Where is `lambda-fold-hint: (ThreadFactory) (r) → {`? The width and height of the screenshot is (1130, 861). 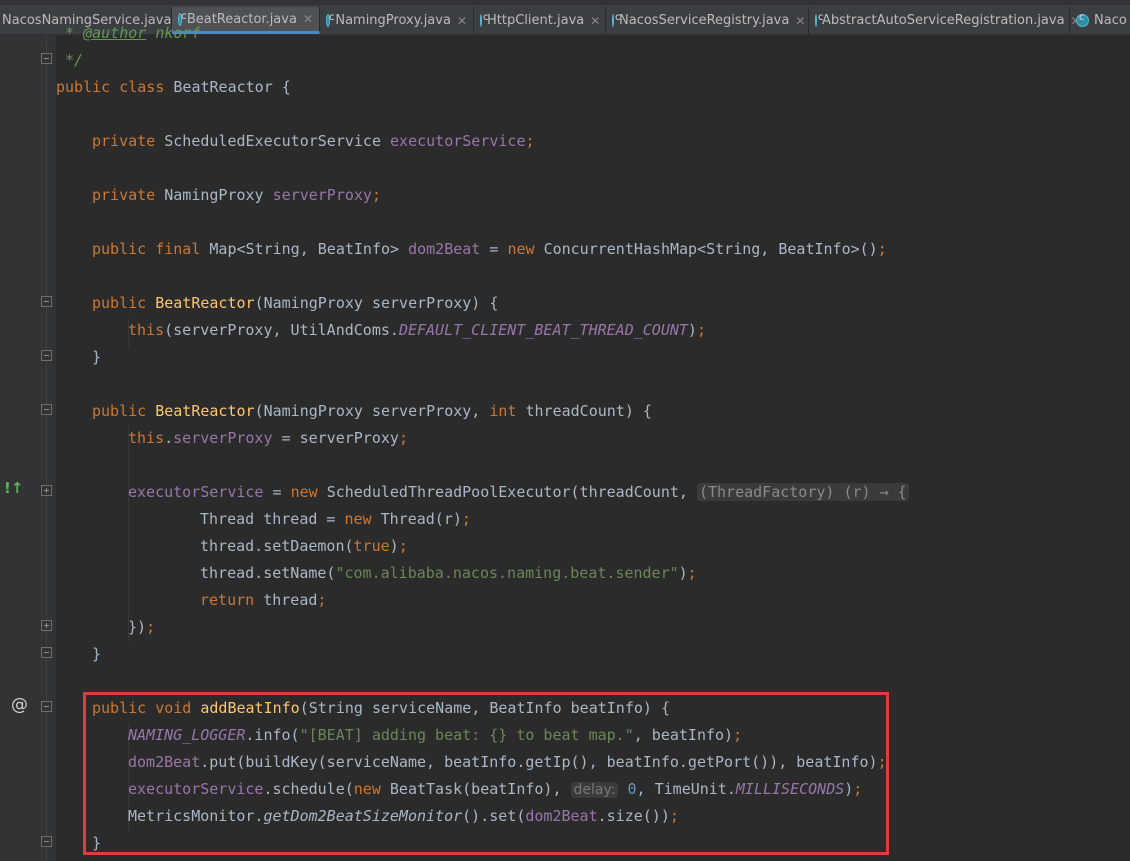 lambda-fold-hint: (ThreadFactory) (r) → { is located at coordinates (802, 492).